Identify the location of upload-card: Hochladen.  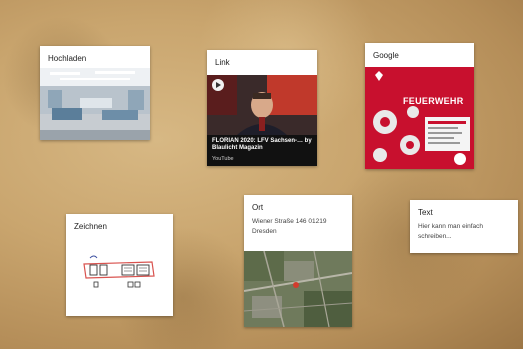
(95, 93).